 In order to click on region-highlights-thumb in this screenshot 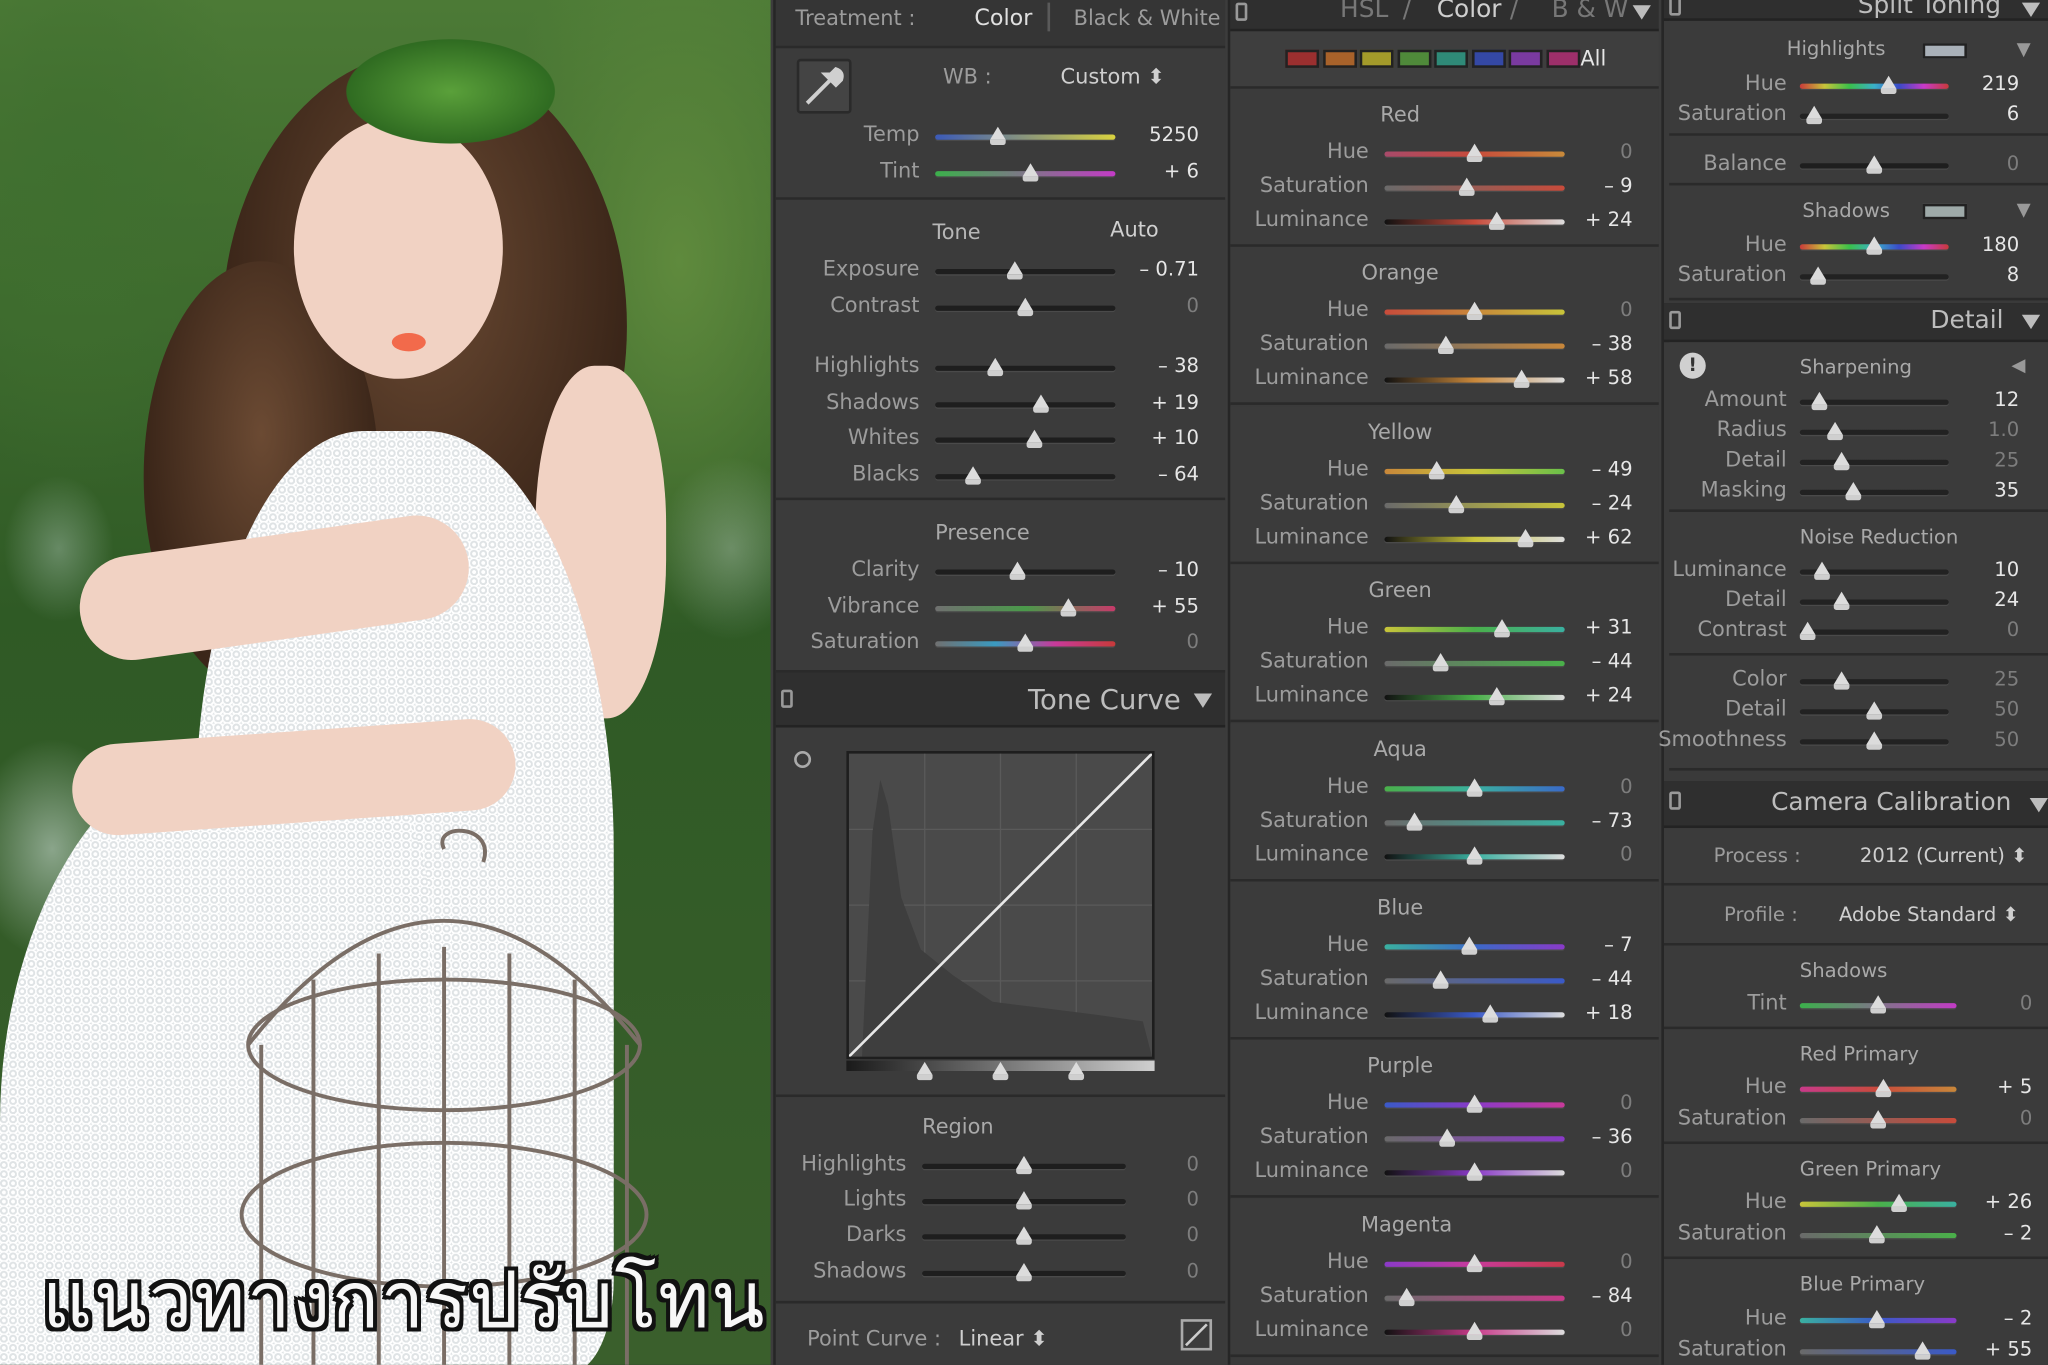, I will do `click(1024, 1165)`.